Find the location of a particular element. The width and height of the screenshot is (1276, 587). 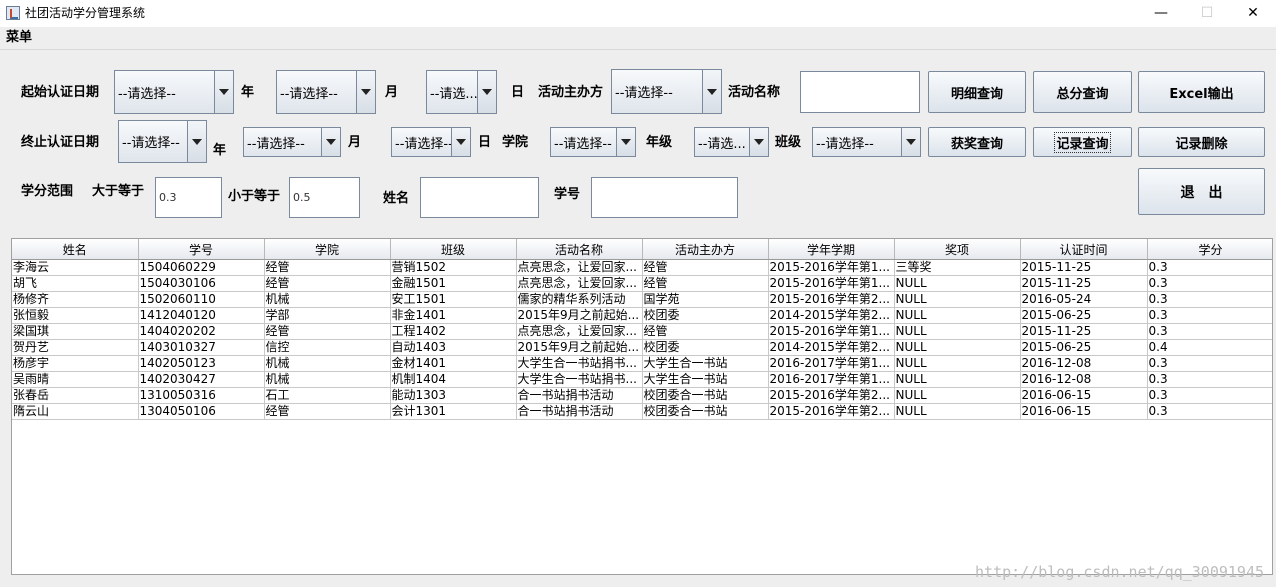

table-cell: 国学苑 is located at coordinates (705, 299).